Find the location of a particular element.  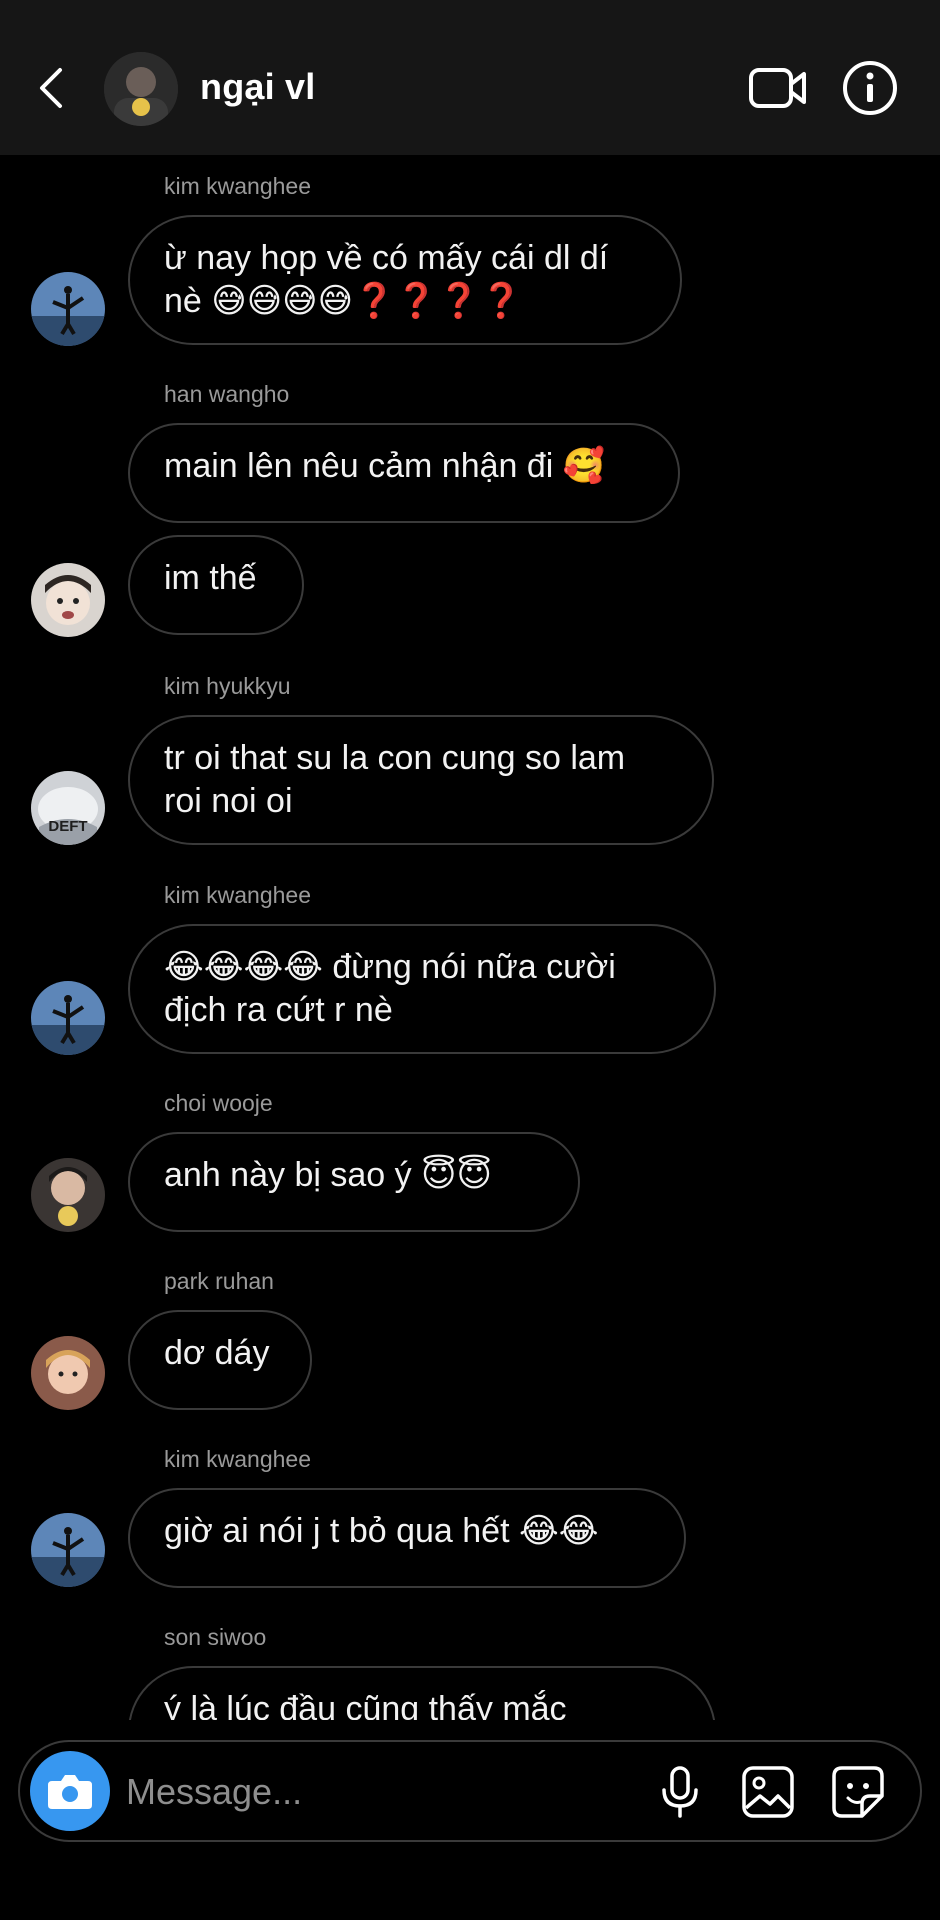

message-line: roi noi oi is located at coordinates (228, 801).